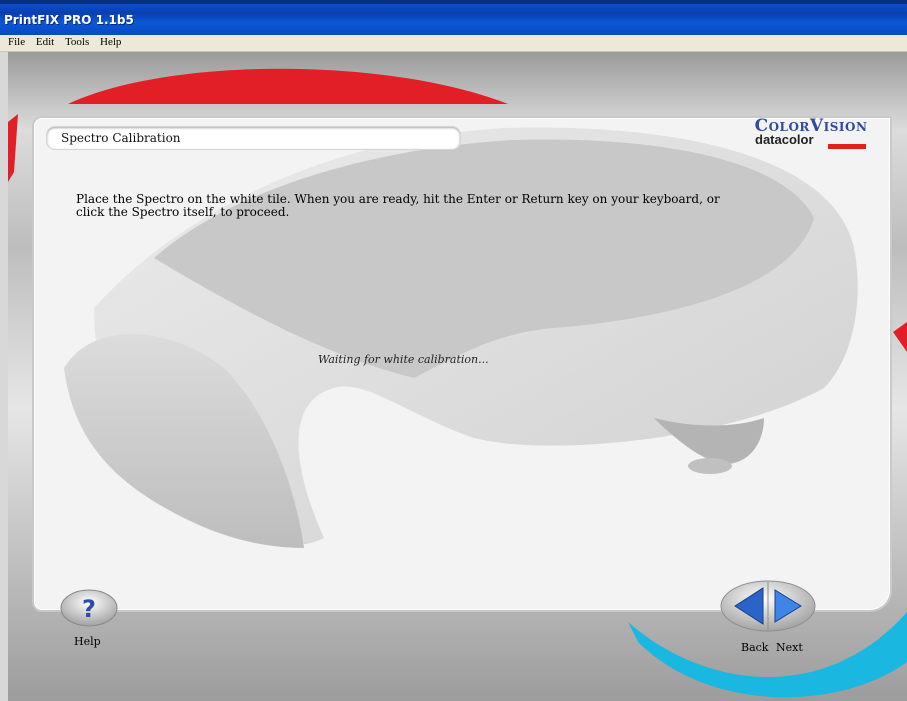  I want to click on section-header: Spectro Calibration, so click(253, 138).